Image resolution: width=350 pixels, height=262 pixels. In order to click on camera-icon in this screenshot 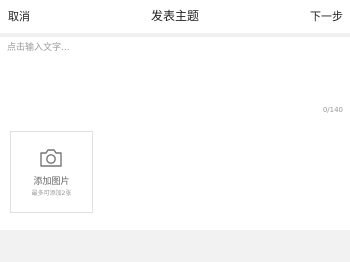, I will do `click(51, 158)`.